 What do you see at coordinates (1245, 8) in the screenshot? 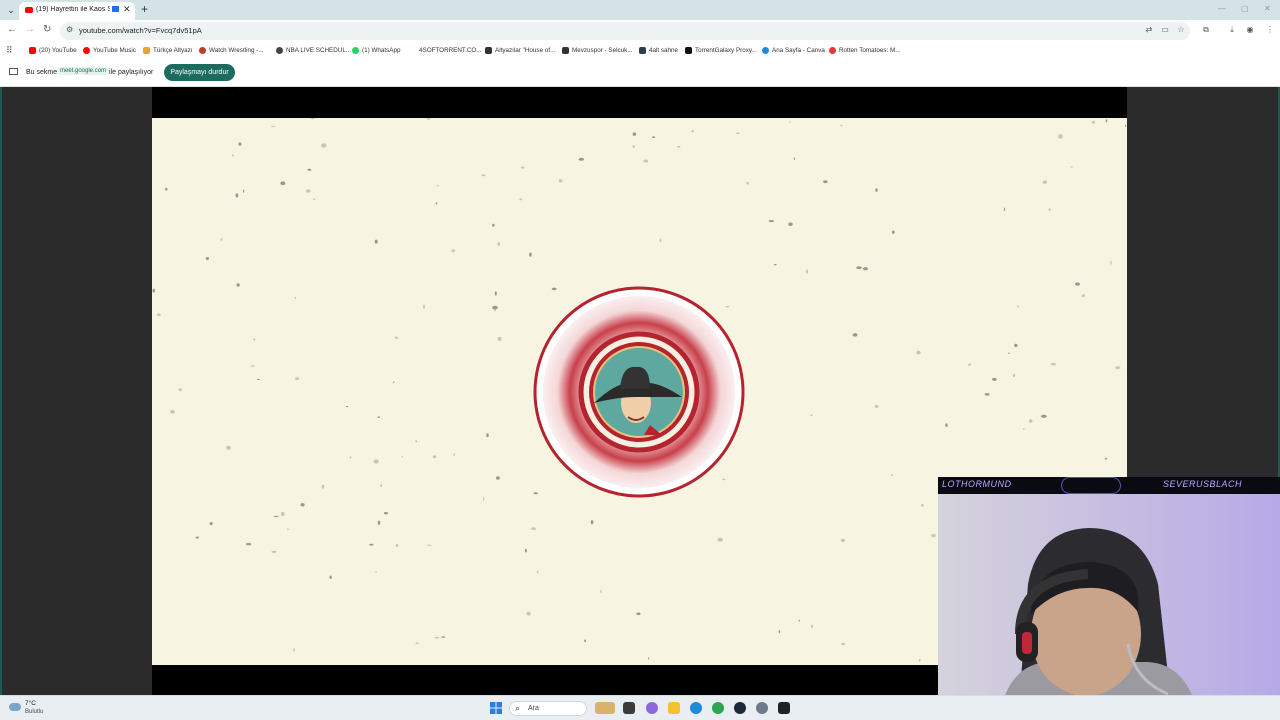
I see `maximize-icon: ▢` at bounding box center [1245, 8].